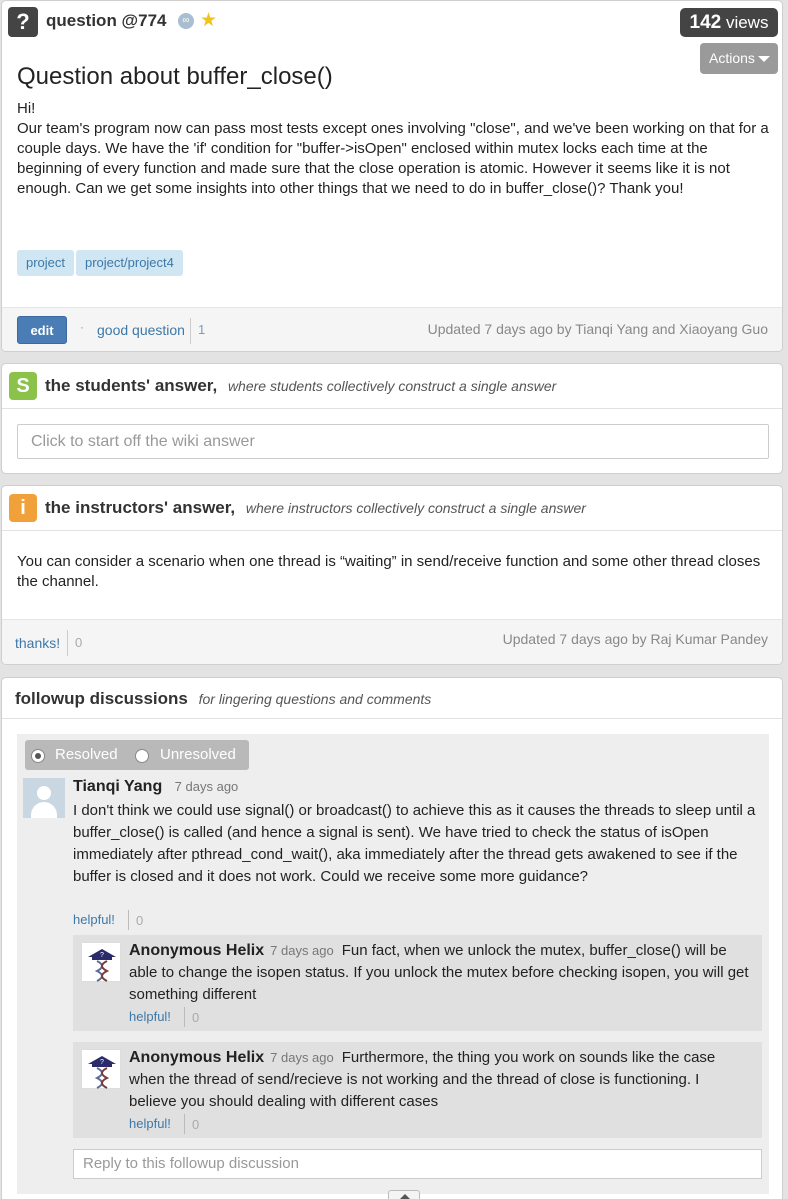  What do you see at coordinates (129, 263) in the screenshot?
I see `tag-project-project4: project/project4` at bounding box center [129, 263].